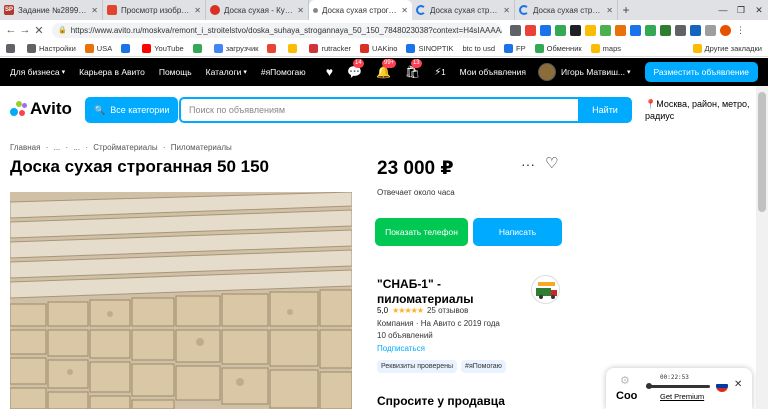 This screenshot has width=768, height=409. What do you see at coordinates (551, 163) in the screenshot?
I see `favorite-heart-icon: ♡` at bounding box center [551, 163].